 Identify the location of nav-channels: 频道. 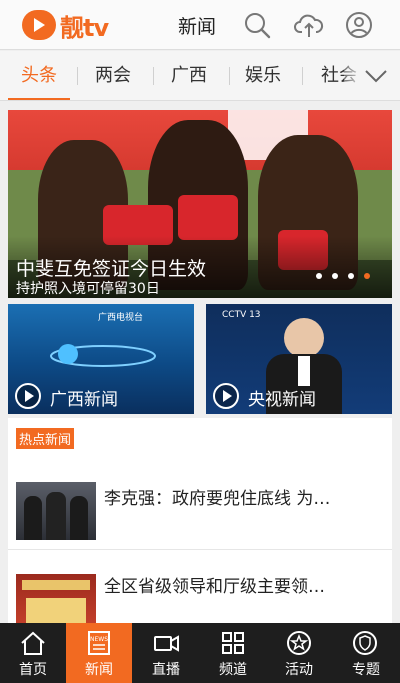
(233, 653).